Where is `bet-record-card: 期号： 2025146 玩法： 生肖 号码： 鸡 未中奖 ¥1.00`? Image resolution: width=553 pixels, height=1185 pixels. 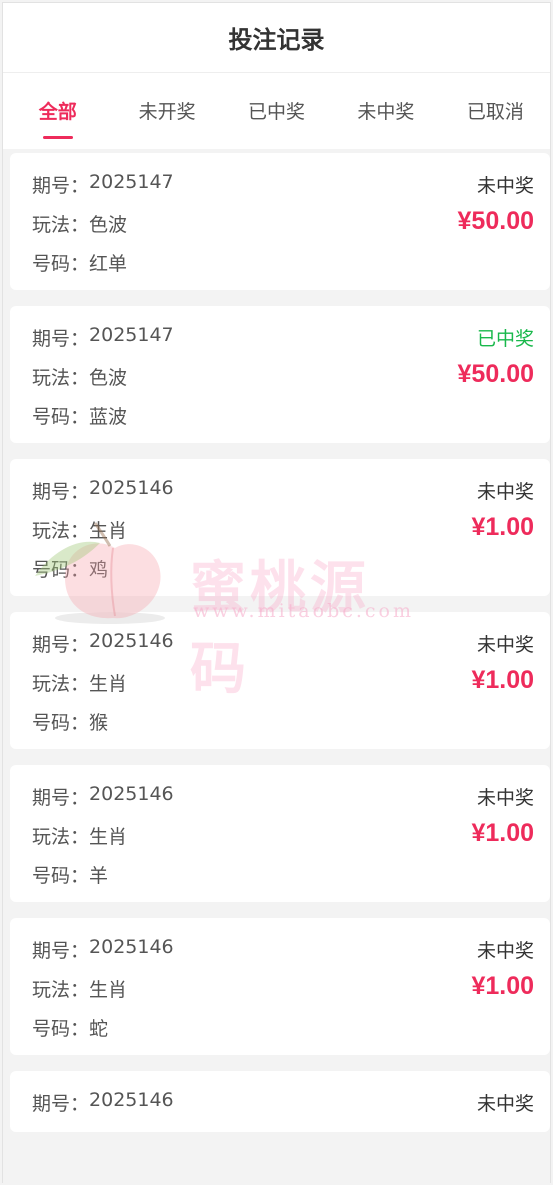
bet-record-card: 期号： 2025146 玩法： 生肖 号码： 鸡 未中奖 ¥1.00 is located at coordinates (280, 527).